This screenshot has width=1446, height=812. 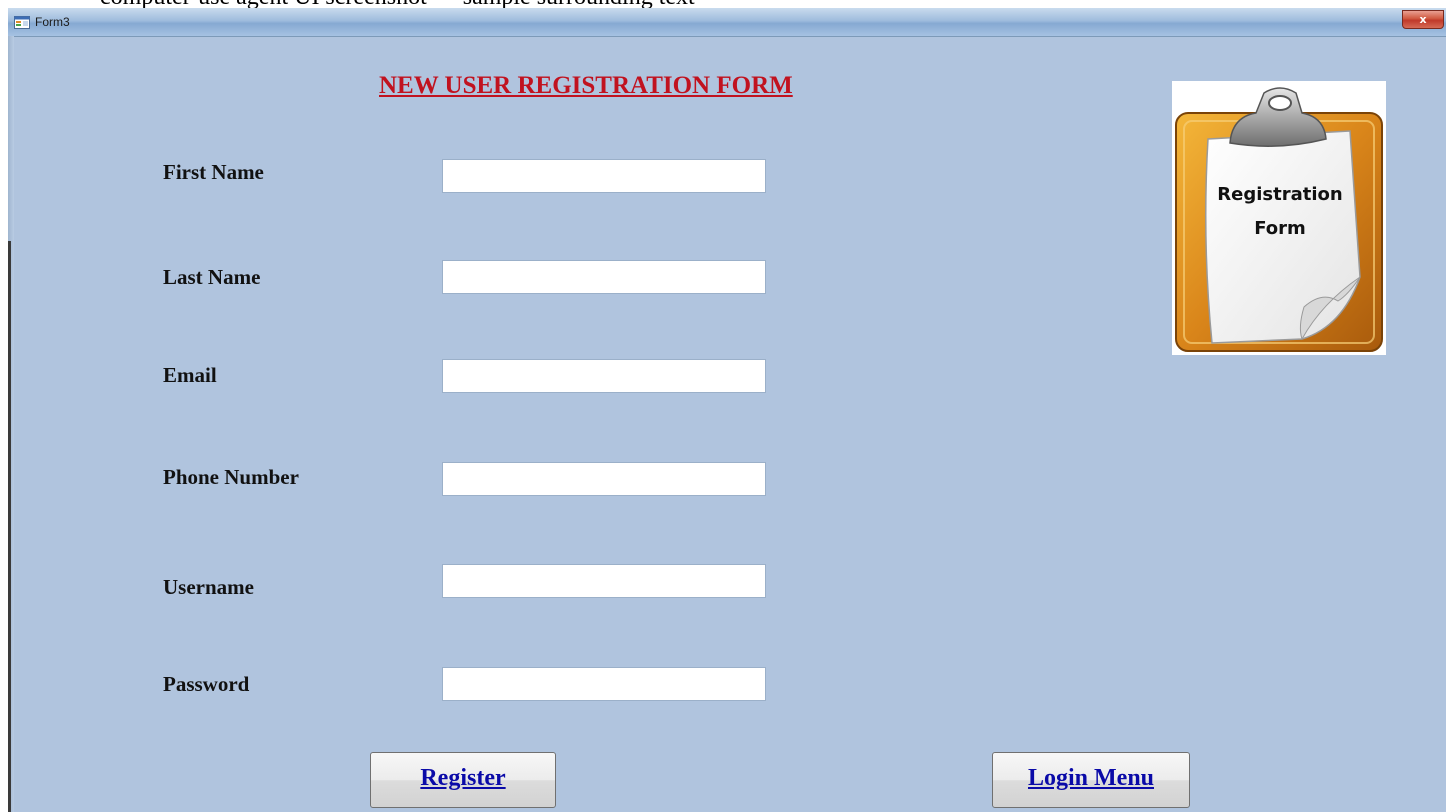 I want to click on title-bar: Form3 x, so click(x=727, y=22).